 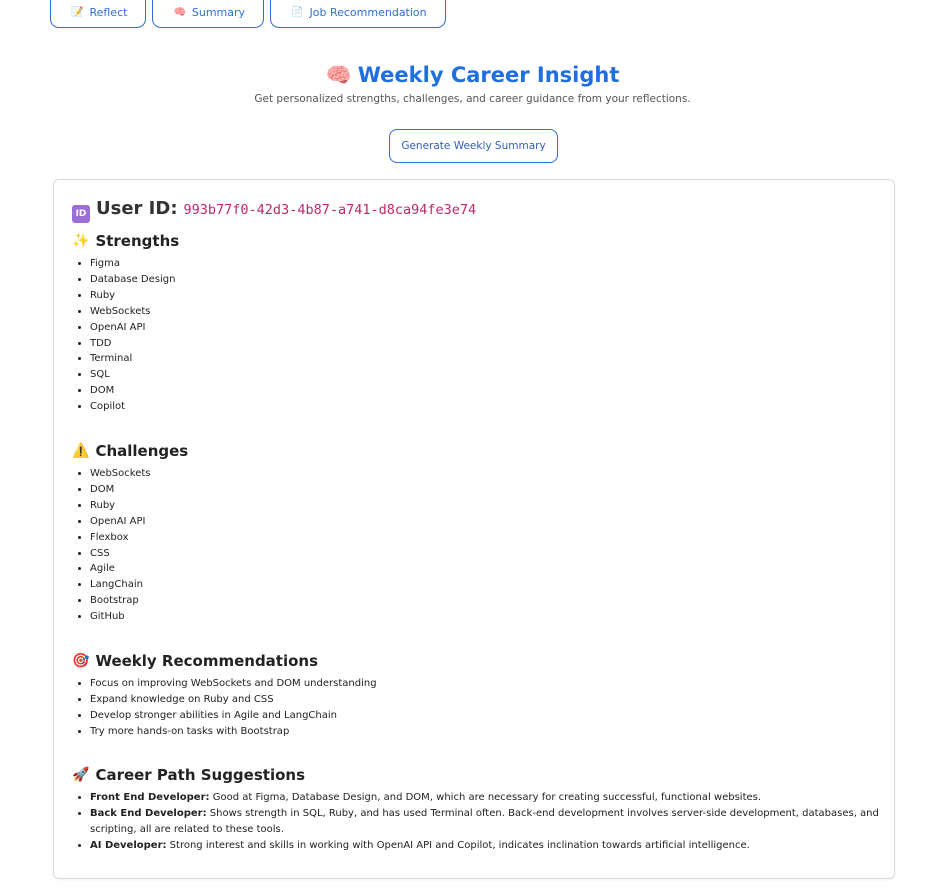 I want to click on challenges-title: Challenges, so click(x=142, y=451).